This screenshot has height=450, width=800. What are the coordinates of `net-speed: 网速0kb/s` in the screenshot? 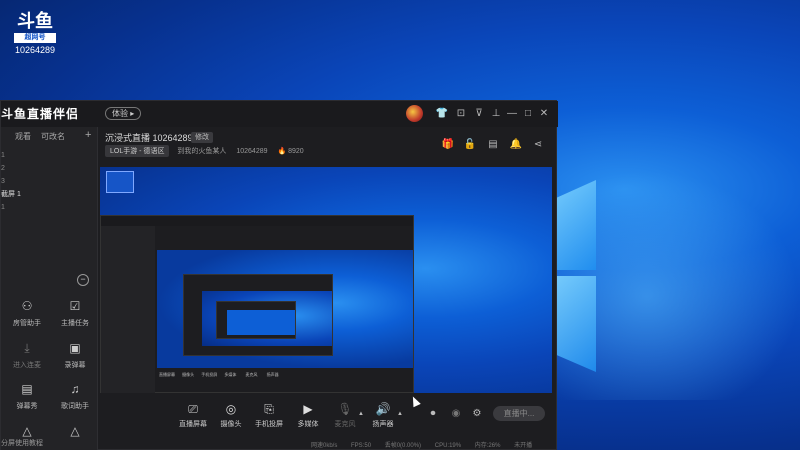 It's located at (324, 446).